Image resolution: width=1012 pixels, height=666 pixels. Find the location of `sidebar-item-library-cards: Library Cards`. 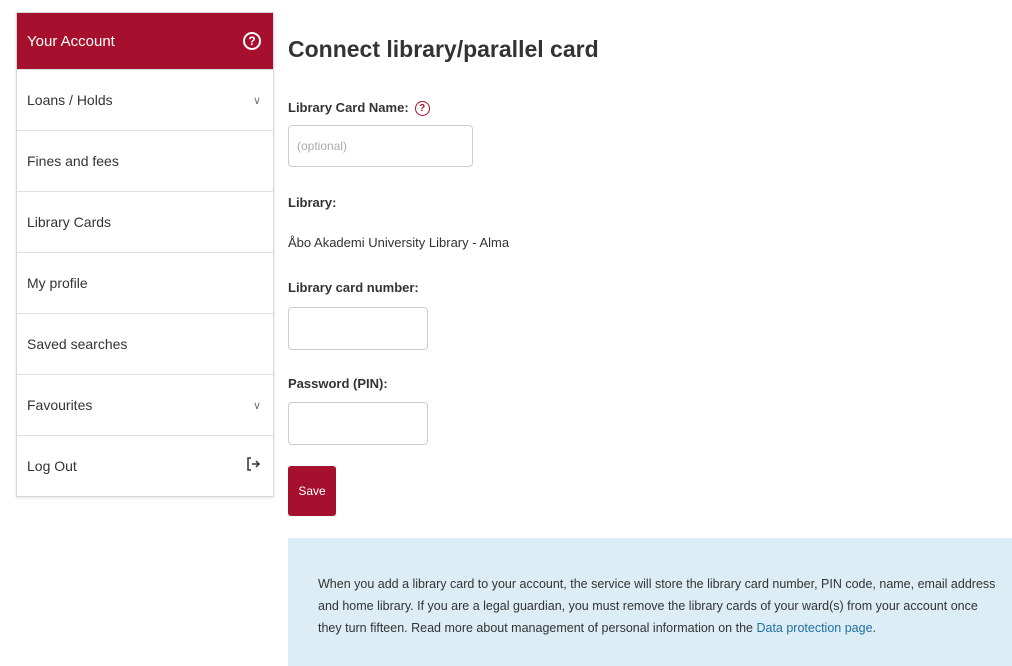

sidebar-item-library-cards: Library Cards is located at coordinates (145, 221).